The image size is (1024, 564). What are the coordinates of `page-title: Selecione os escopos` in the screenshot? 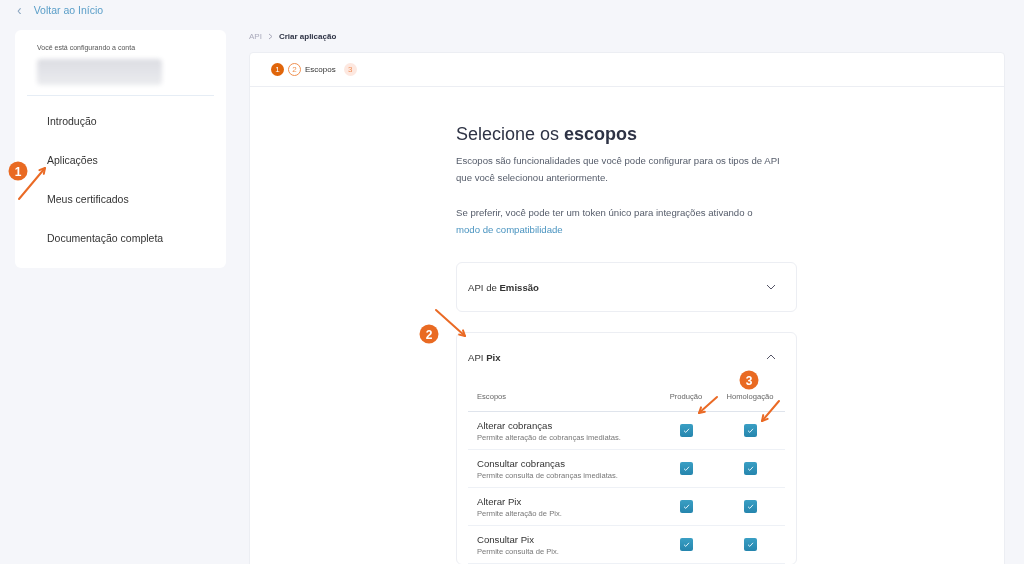 It's located at (547, 134).